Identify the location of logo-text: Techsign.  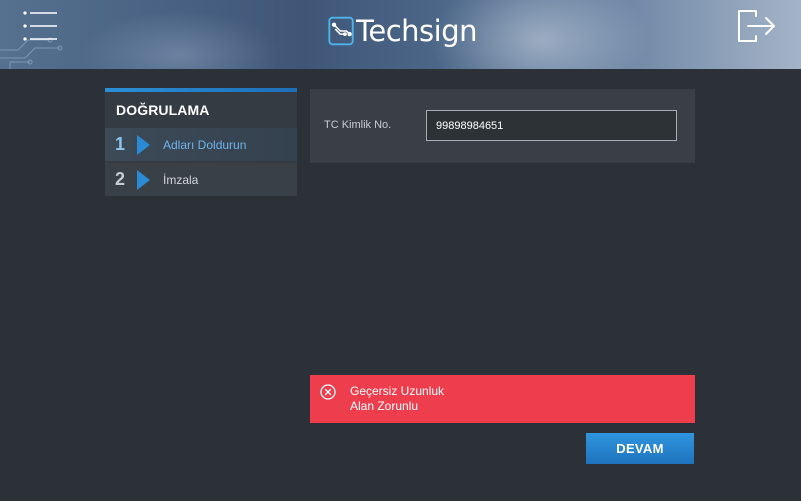
(416, 31).